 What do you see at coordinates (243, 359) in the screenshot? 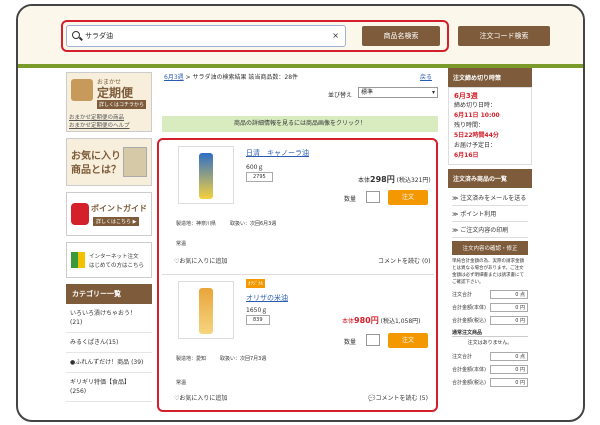
I see `handling-week: 取扱い：次回7月3週` at bounding box center [243, 359].